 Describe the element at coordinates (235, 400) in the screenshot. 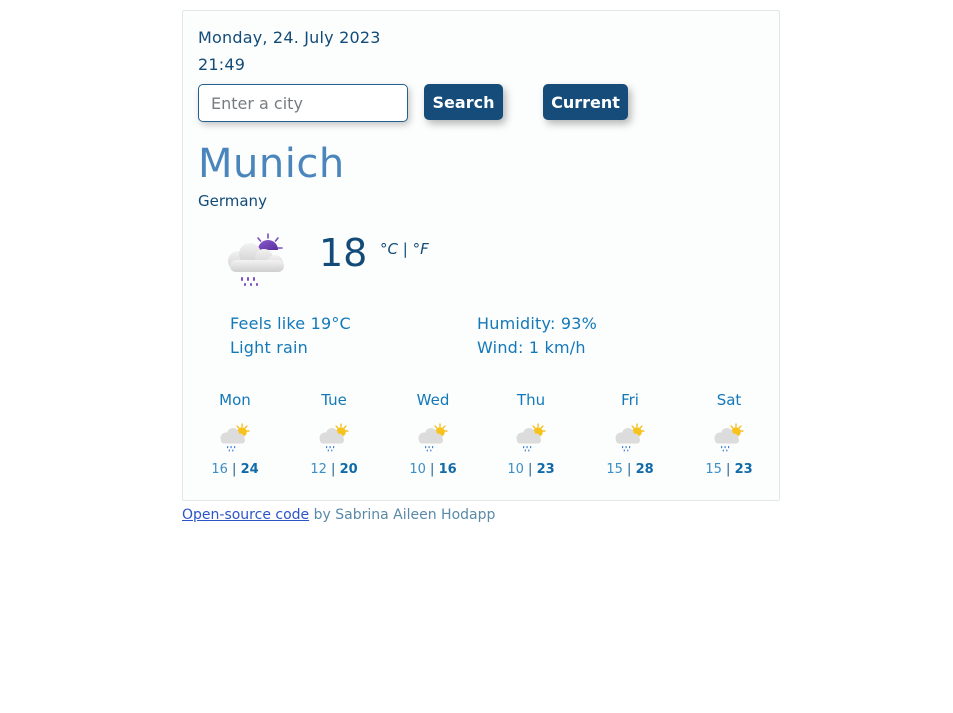

I see `forecast-day-name: Mon` at that location.